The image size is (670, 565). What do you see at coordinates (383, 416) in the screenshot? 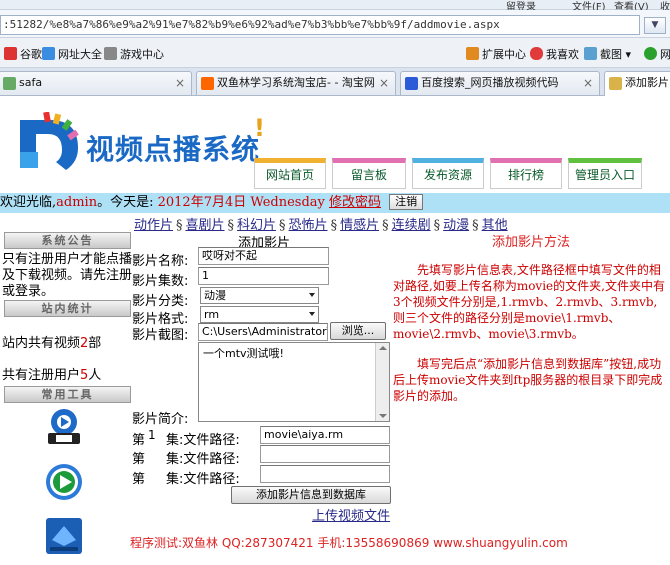
I see `scroll-down-icon` at bounding box center [383, 416].